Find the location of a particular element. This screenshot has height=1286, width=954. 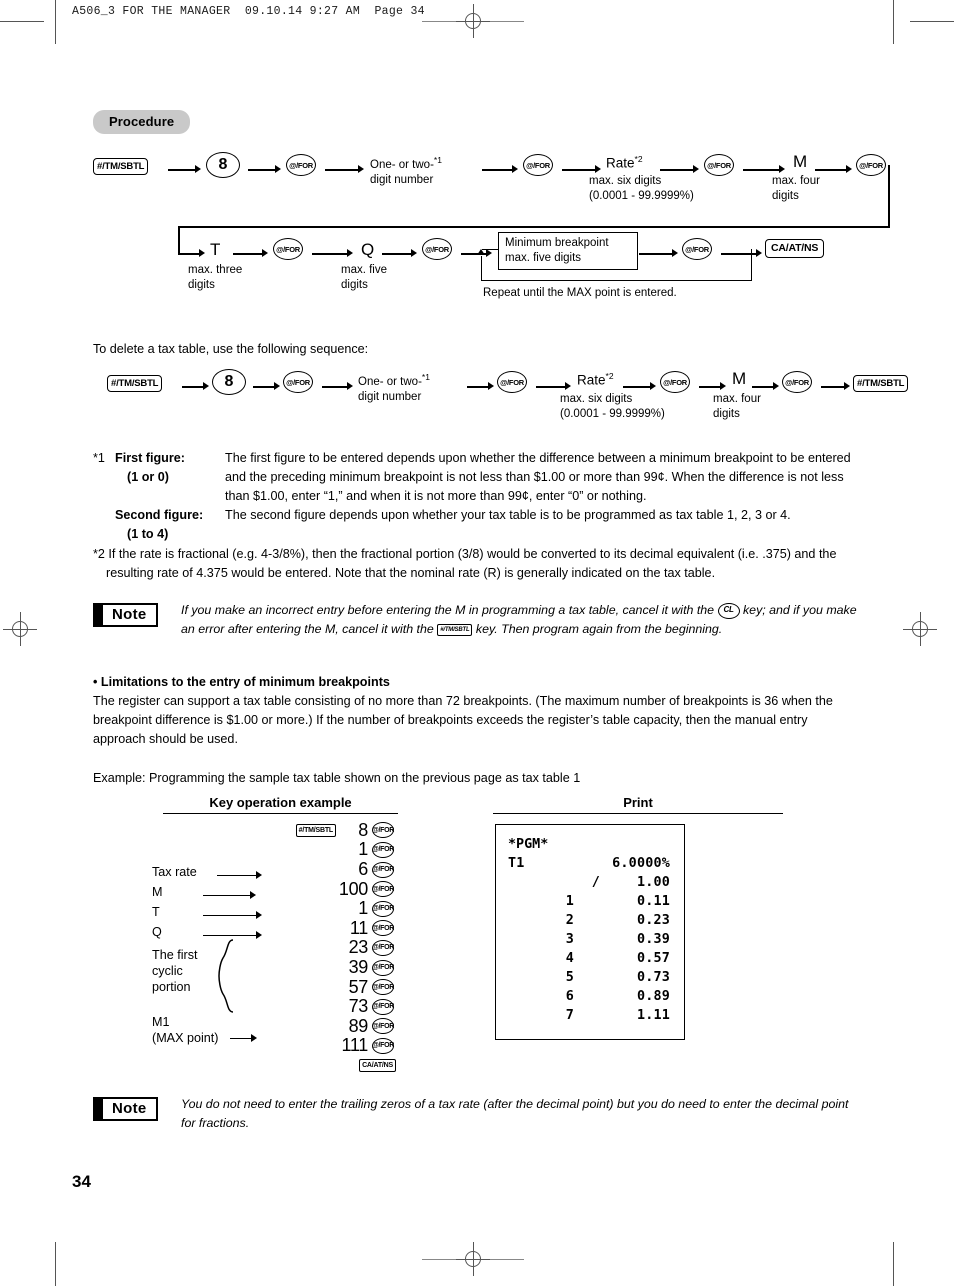

second-figure-range: (1 to 4) is located at coordinates (148, 533).